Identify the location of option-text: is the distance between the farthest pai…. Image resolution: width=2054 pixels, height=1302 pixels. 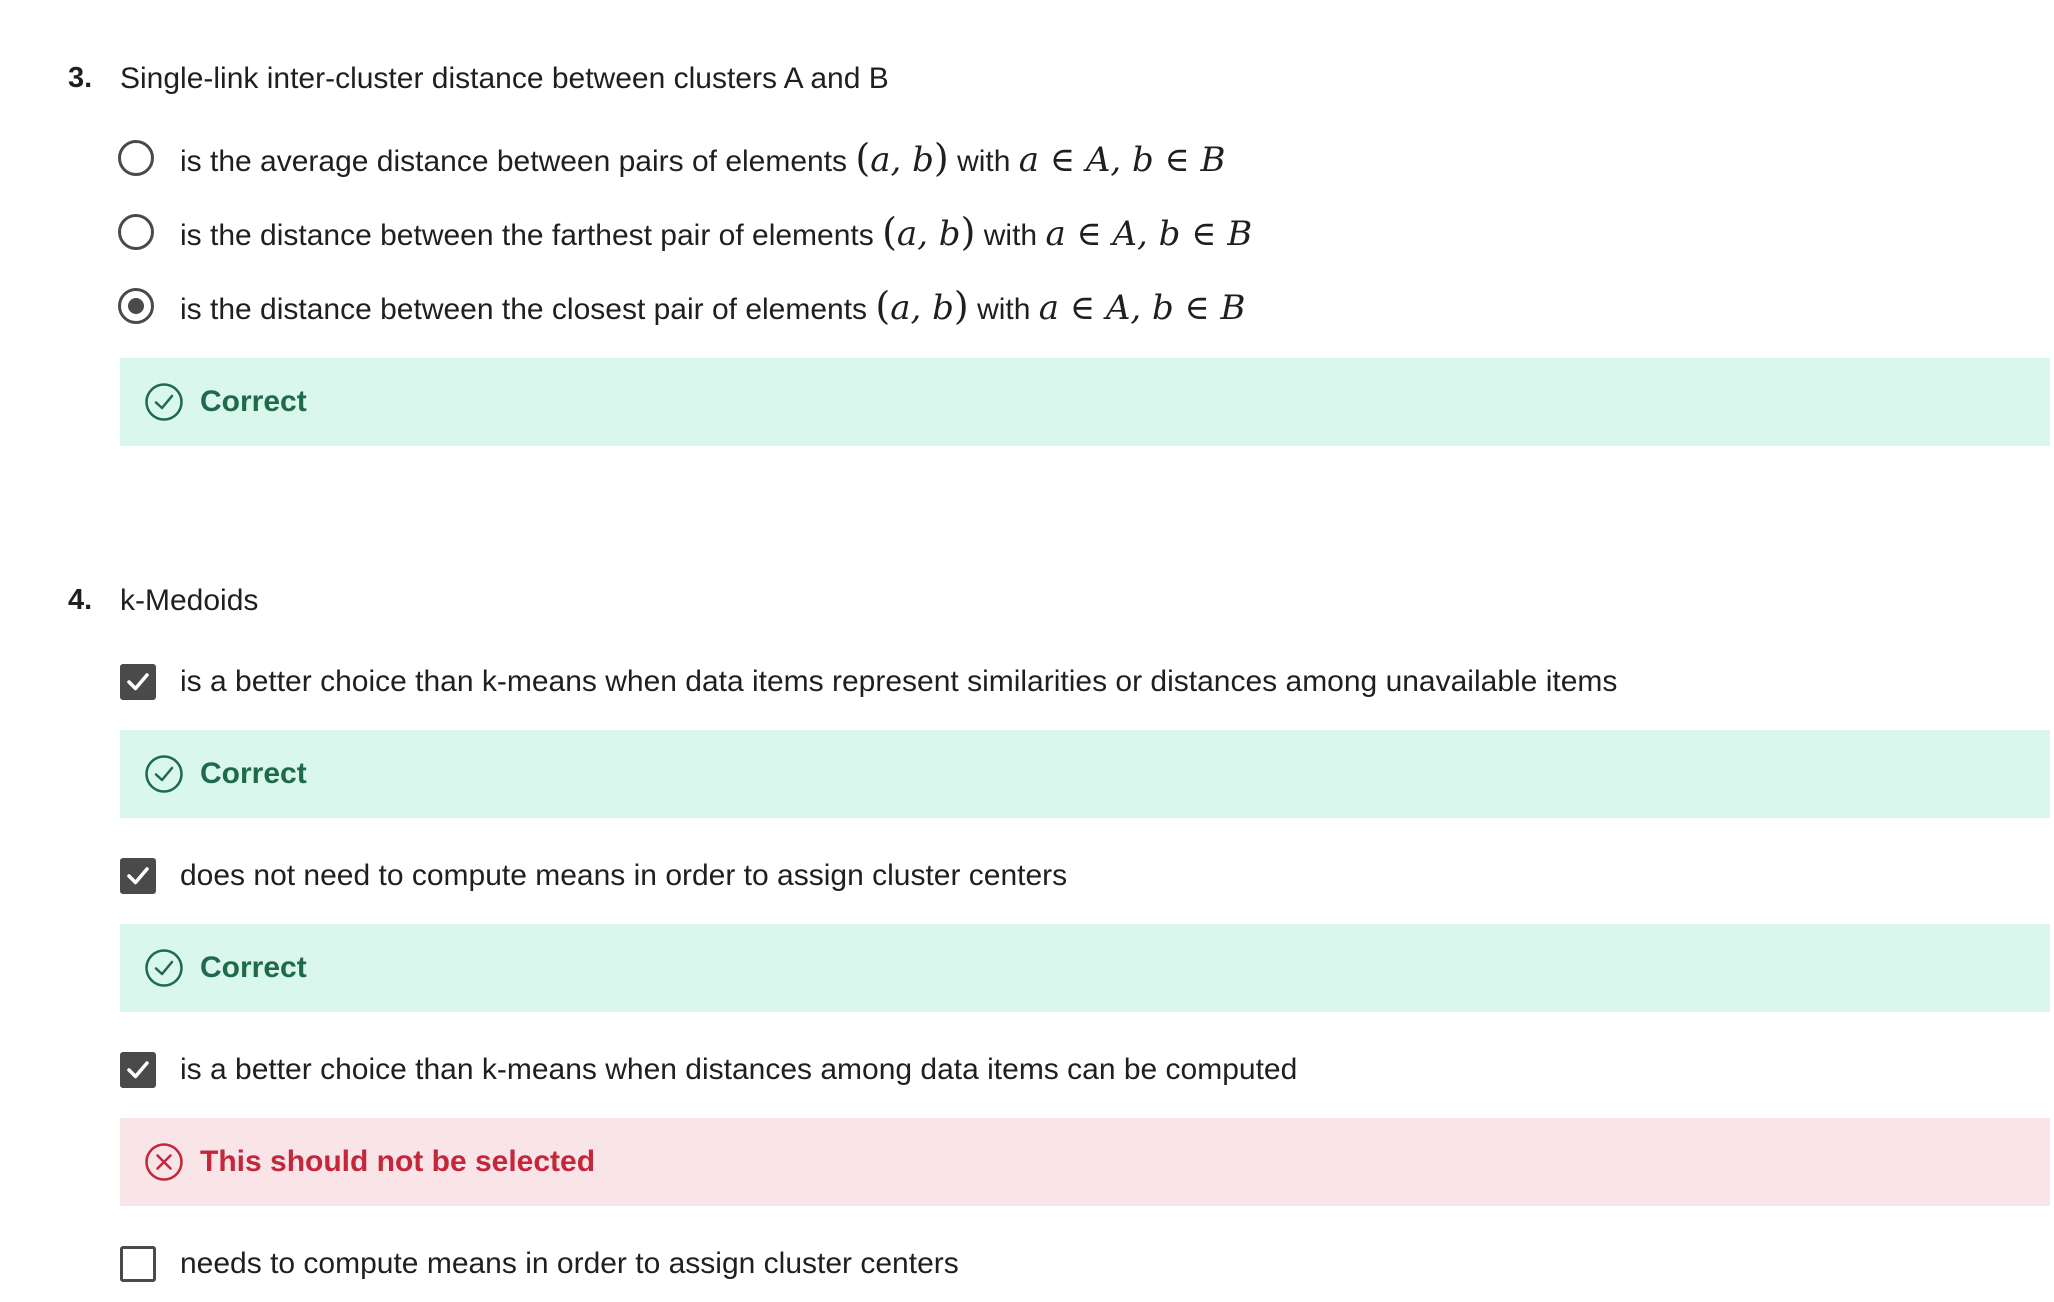
(527, 235).